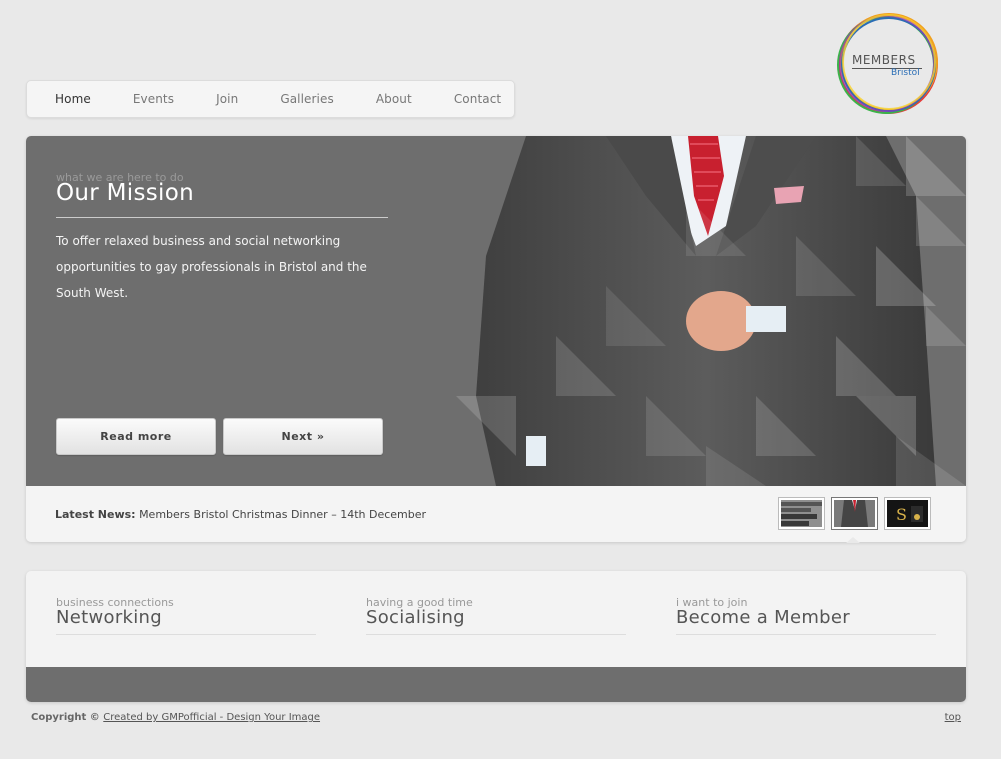  What do you see at coordinates (496, 684) in the screenshot?
I see `features-footer-bar` at bounding box center [496, 684].